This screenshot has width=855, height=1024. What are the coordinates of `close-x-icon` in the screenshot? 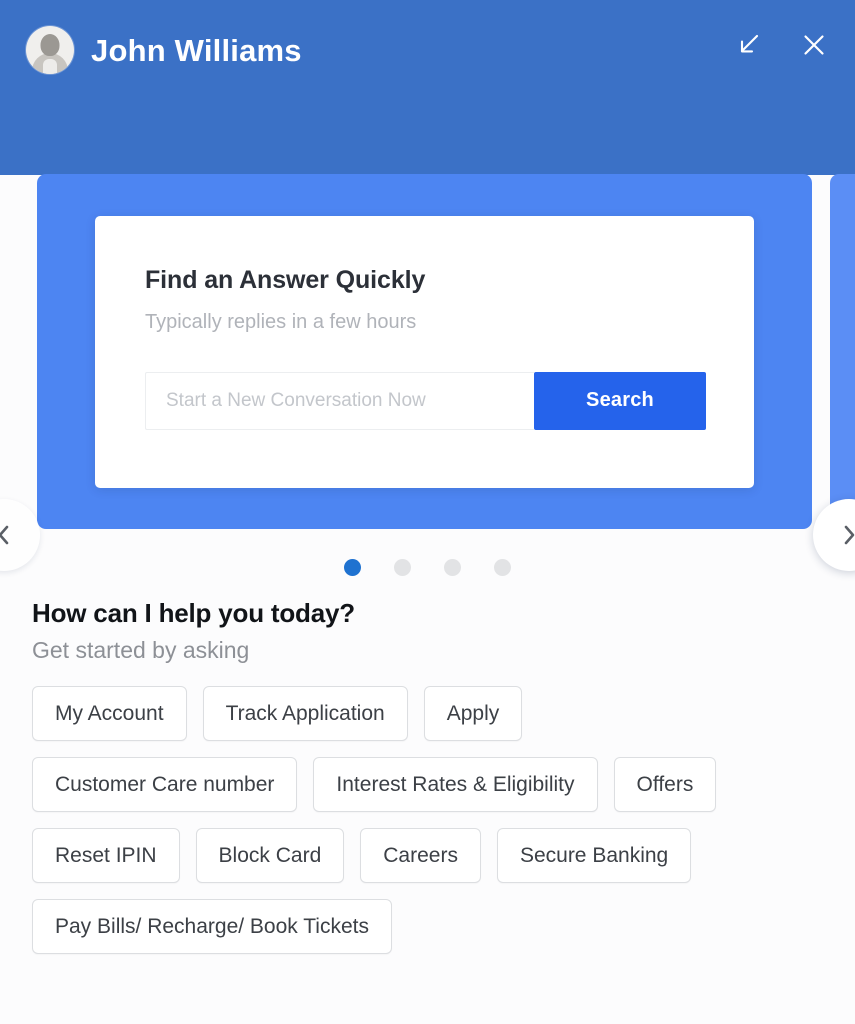 It's located at (814, 45).